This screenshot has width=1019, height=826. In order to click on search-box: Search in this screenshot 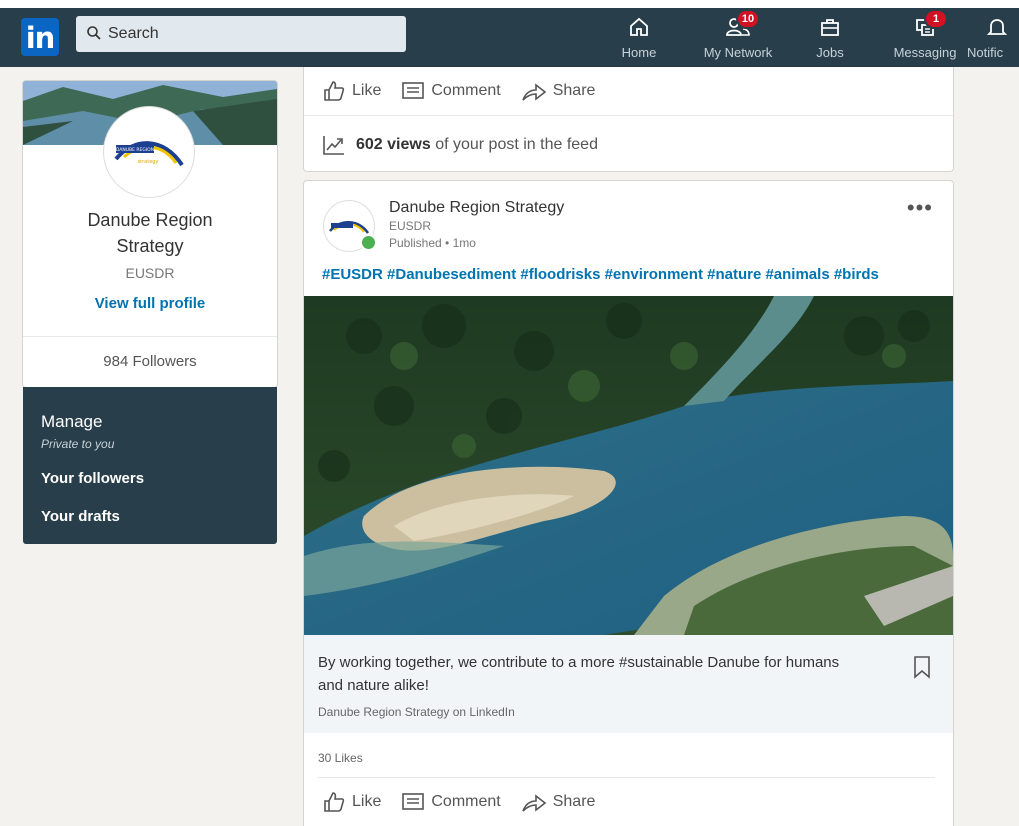, I will do `click(241, 34)`.